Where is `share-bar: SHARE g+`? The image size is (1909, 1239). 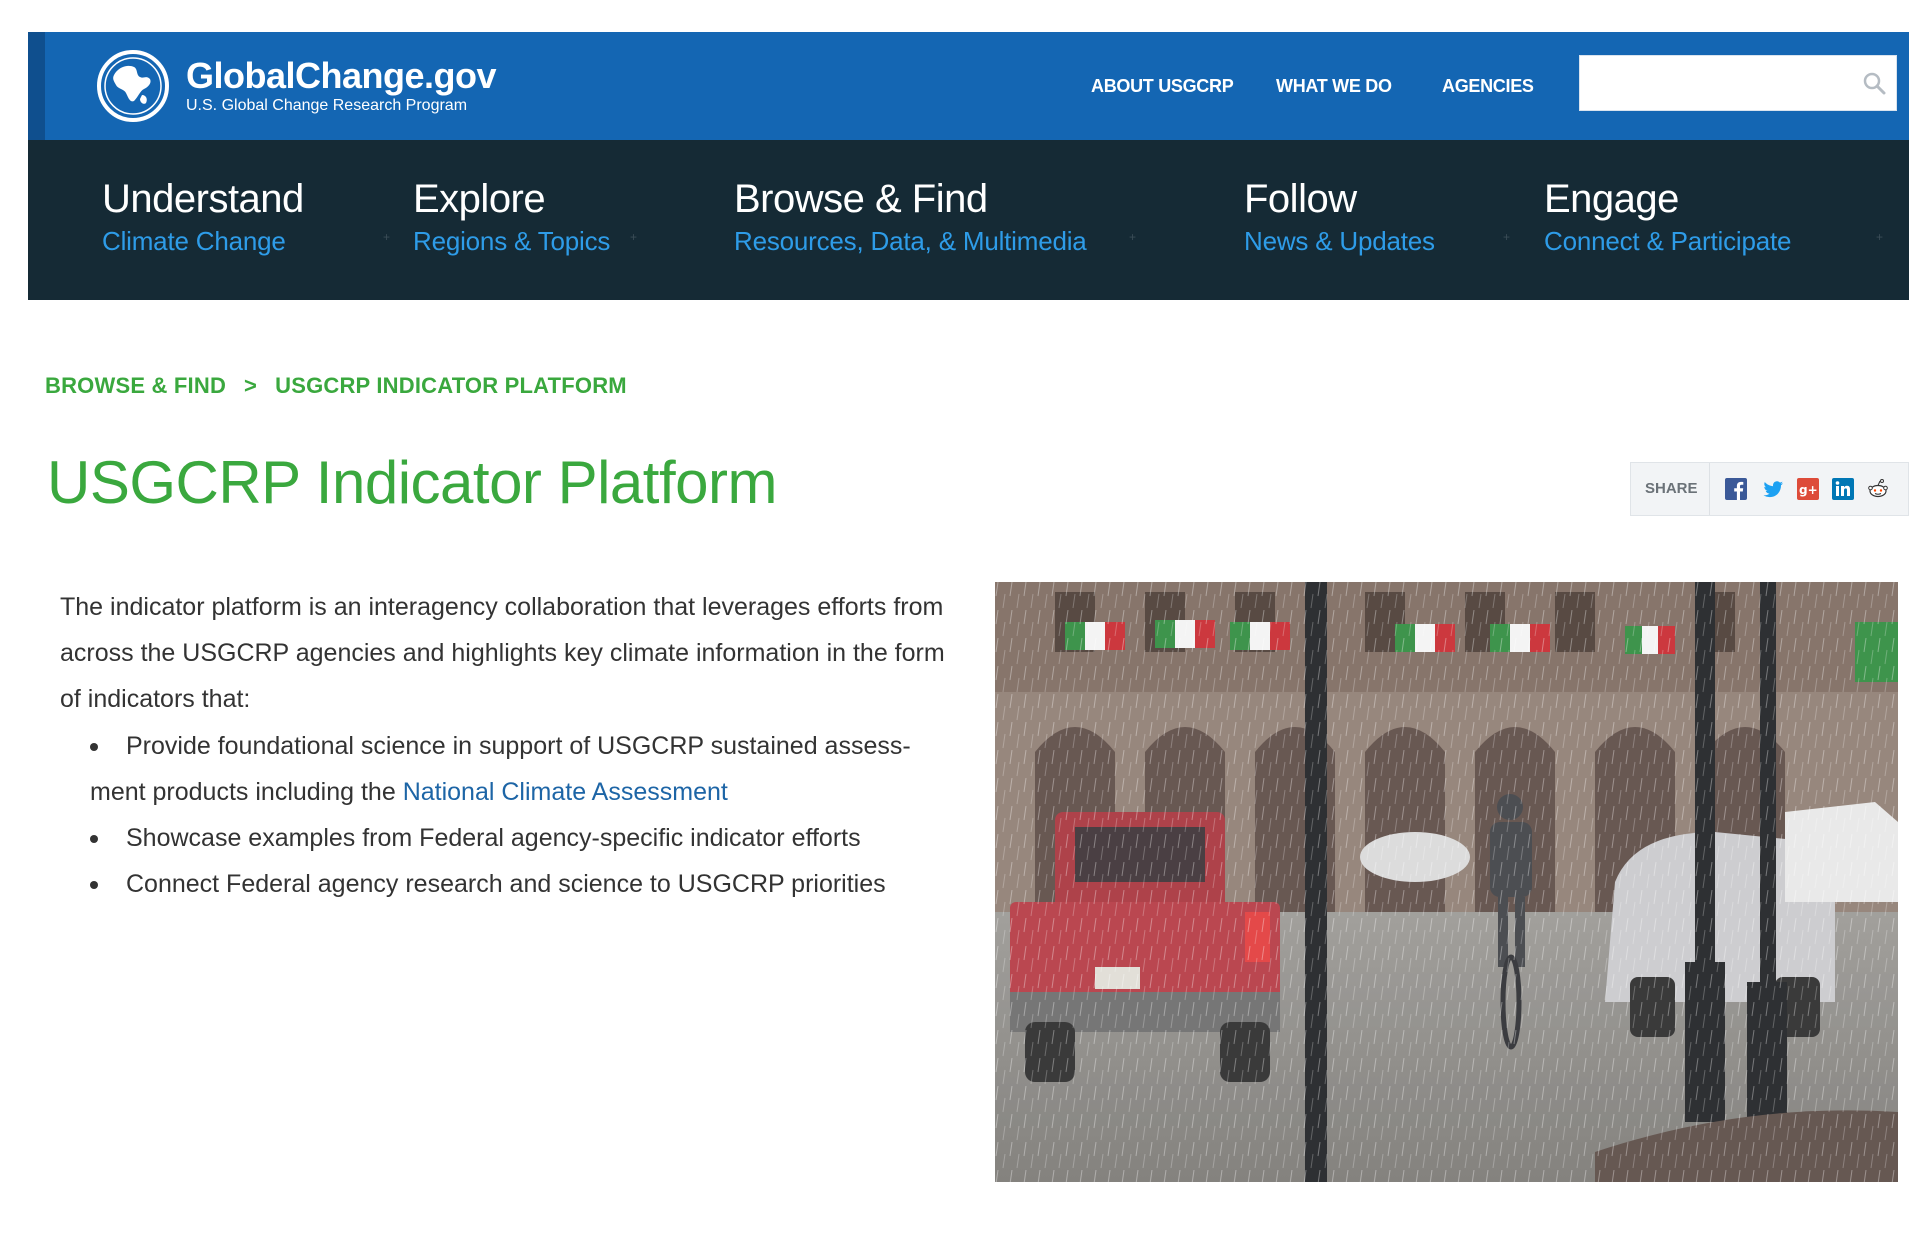
share-bar: SHARE g+ is located at coordinates (1769, 489).